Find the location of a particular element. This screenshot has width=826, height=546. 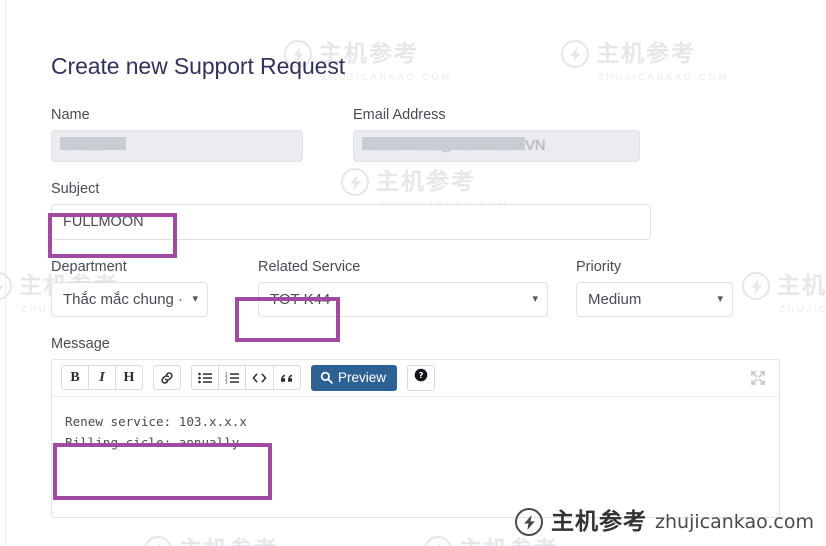

heading-label: H is located at coordinates (129, 377).